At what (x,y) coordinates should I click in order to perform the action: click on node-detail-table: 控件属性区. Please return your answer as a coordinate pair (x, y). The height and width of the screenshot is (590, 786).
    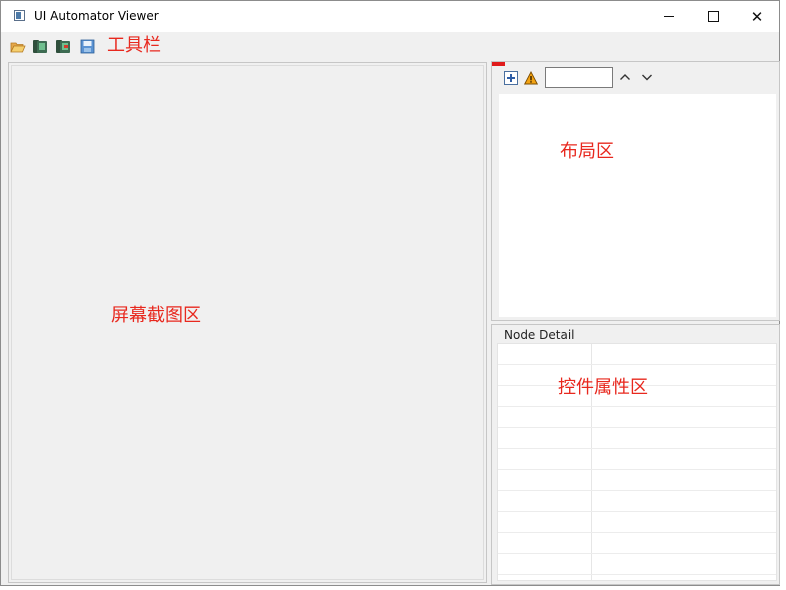
    Looking at the image, I should click on (637, 462).